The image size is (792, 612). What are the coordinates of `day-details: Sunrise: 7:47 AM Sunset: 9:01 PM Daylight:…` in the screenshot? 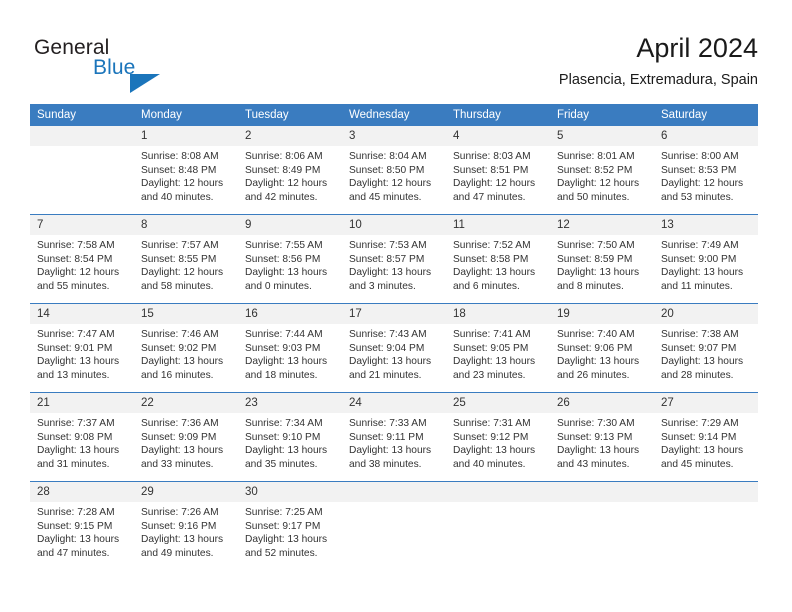 It's located at (82, 353).